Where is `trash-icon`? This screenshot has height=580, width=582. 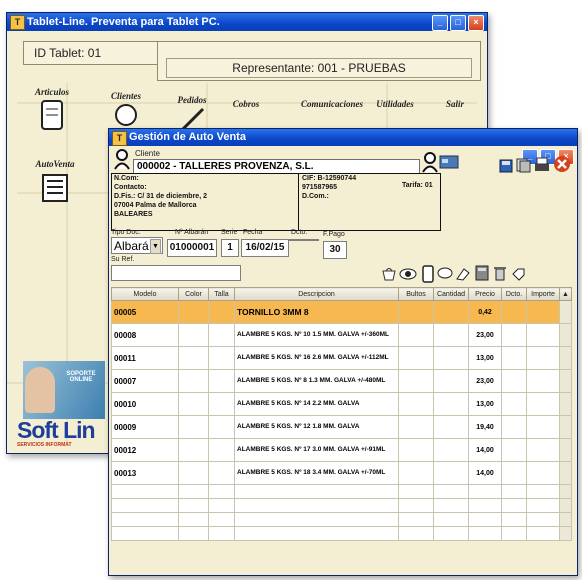
trash-icon is located at coordinates (500, 273).